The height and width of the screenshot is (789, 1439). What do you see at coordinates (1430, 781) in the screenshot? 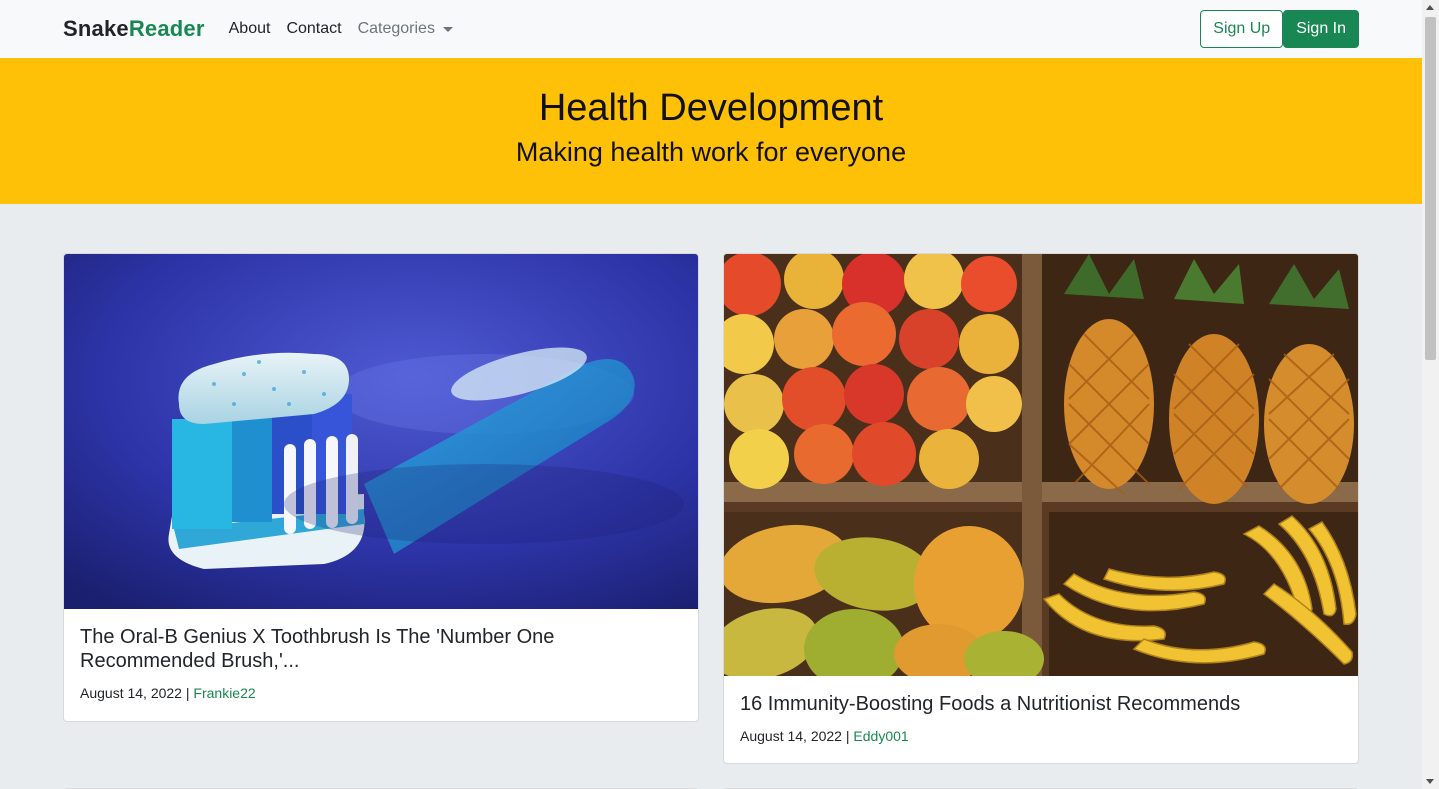
I see `scroll-down-icon` at bounding box center [1430, 781].